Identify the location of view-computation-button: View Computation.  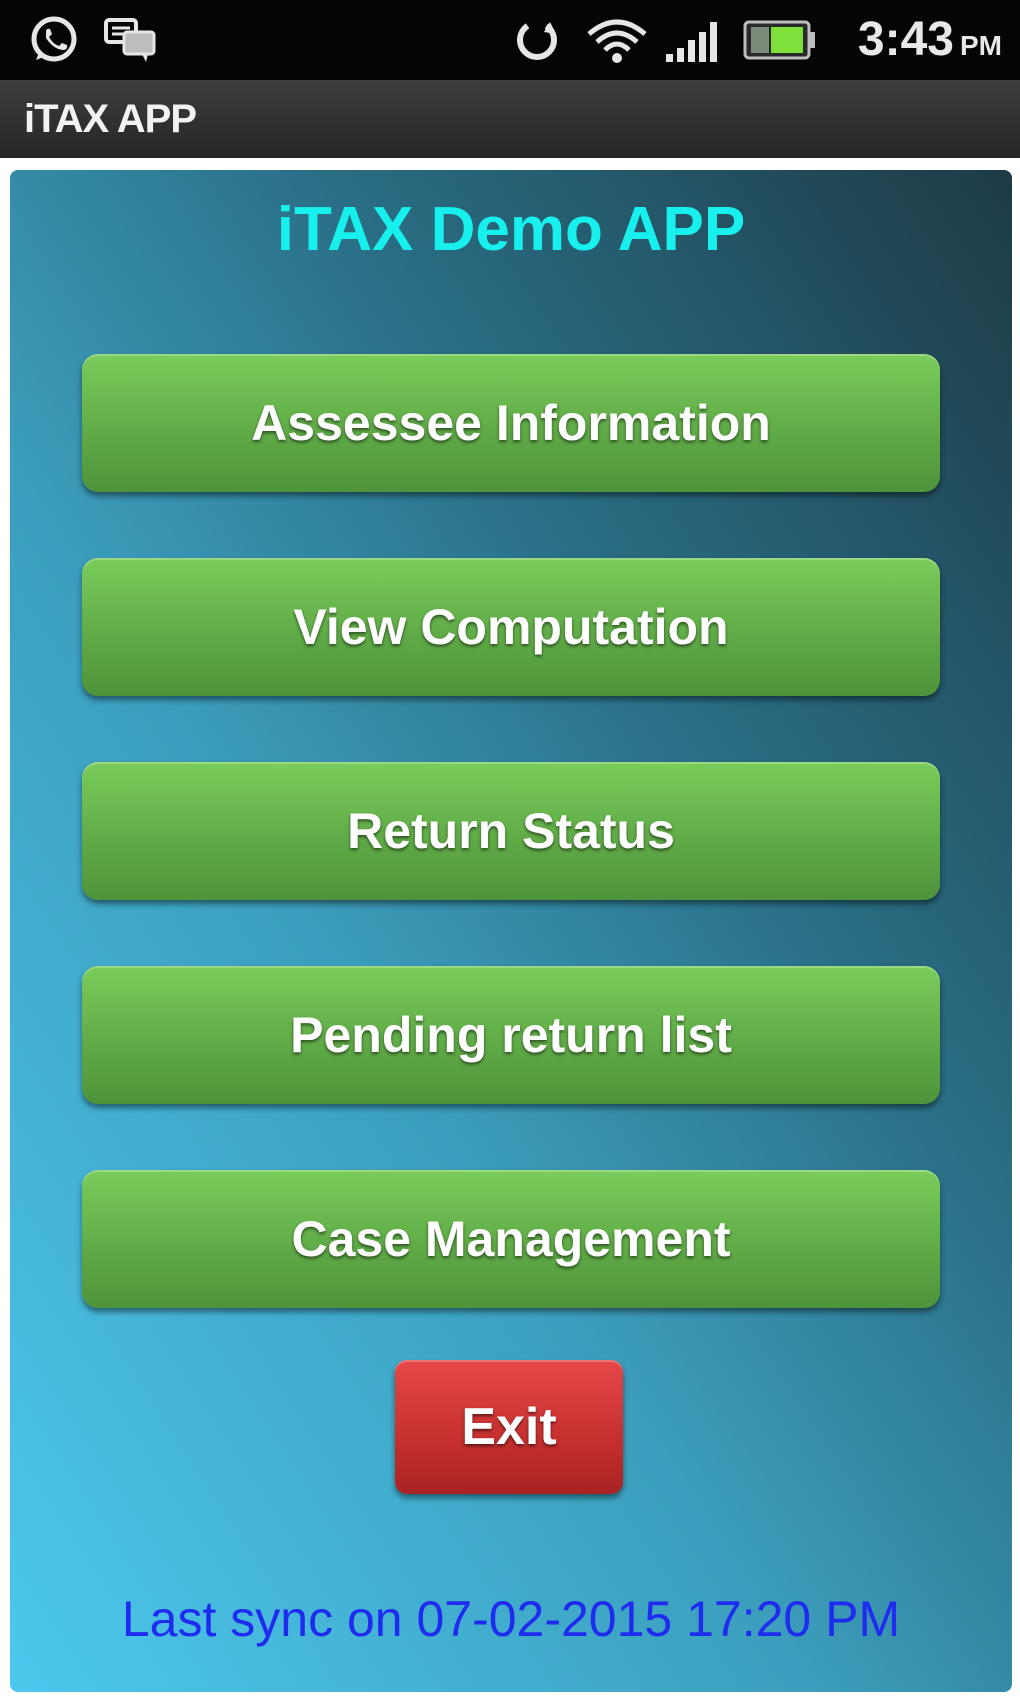
(511, 627).